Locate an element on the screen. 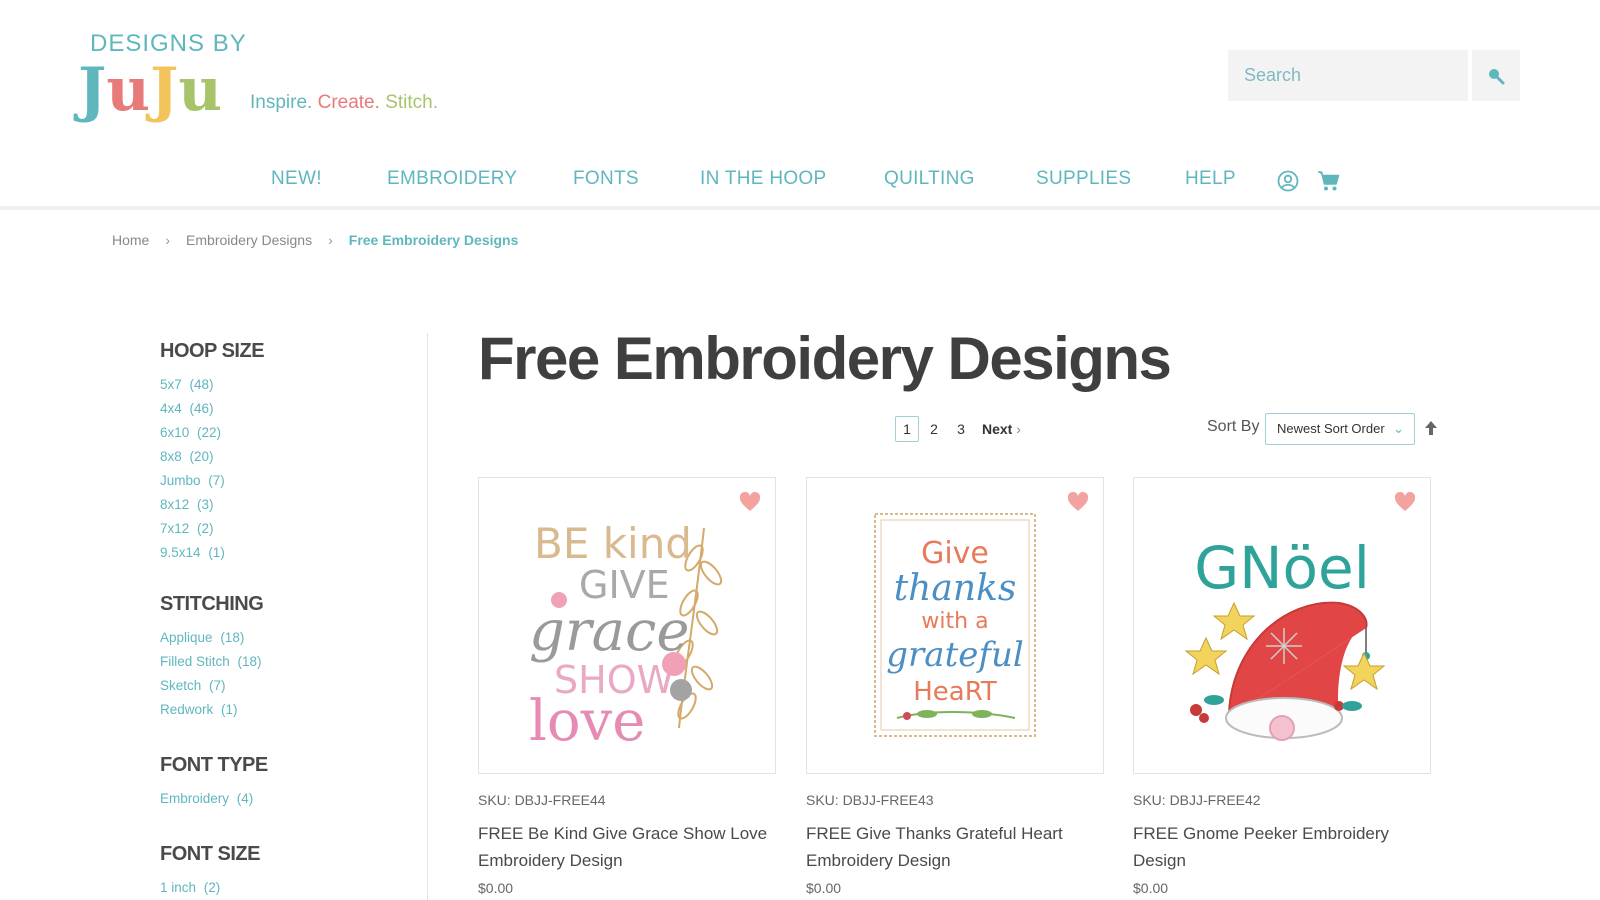 The height and width of the screenshot is (900, 1600). art-text: with a is located at coordinates (954, 621).